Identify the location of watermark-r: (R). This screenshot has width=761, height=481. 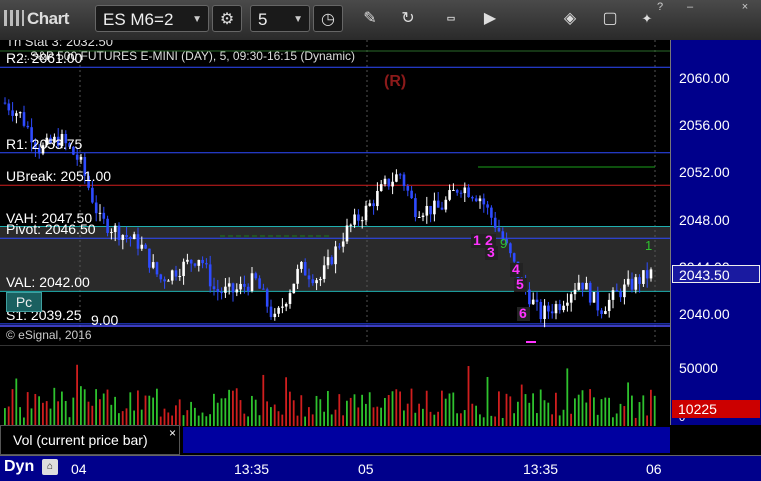
(395, 81).